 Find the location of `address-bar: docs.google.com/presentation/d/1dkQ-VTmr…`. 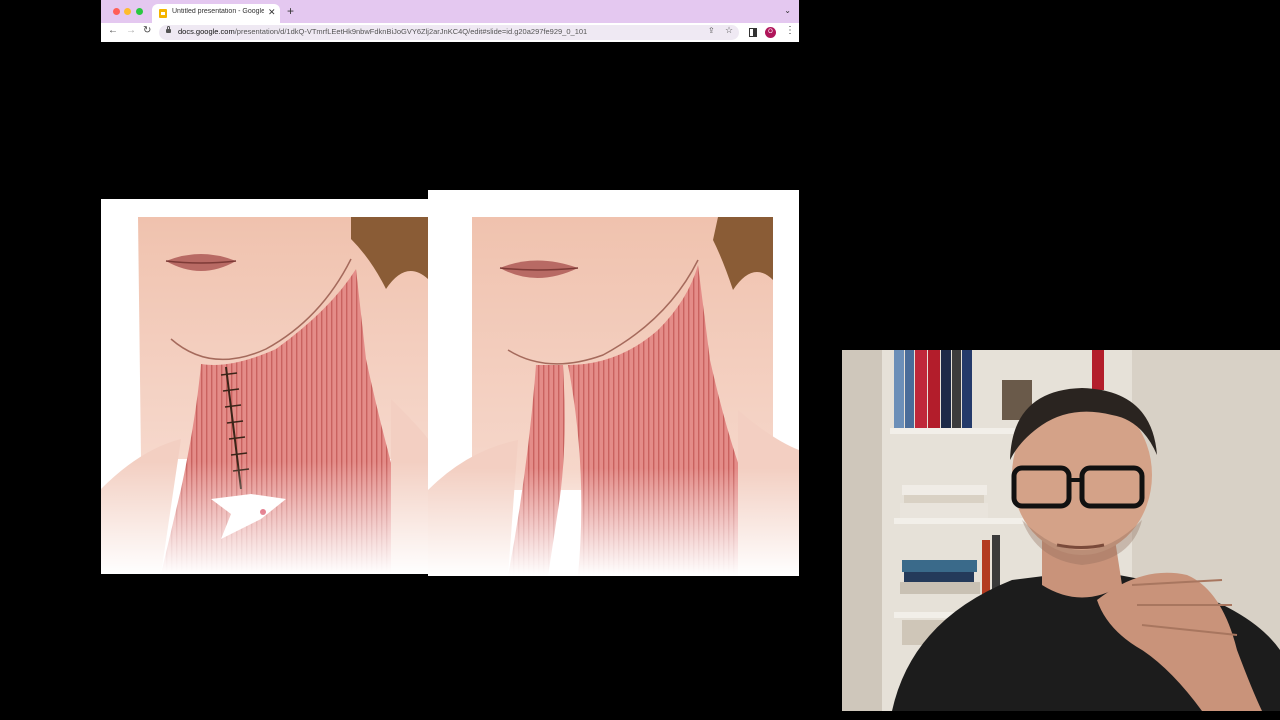

address-bar: docs.google.com/presentation/d/1dkQ-VTmr… is located at coordinates (449, 32).